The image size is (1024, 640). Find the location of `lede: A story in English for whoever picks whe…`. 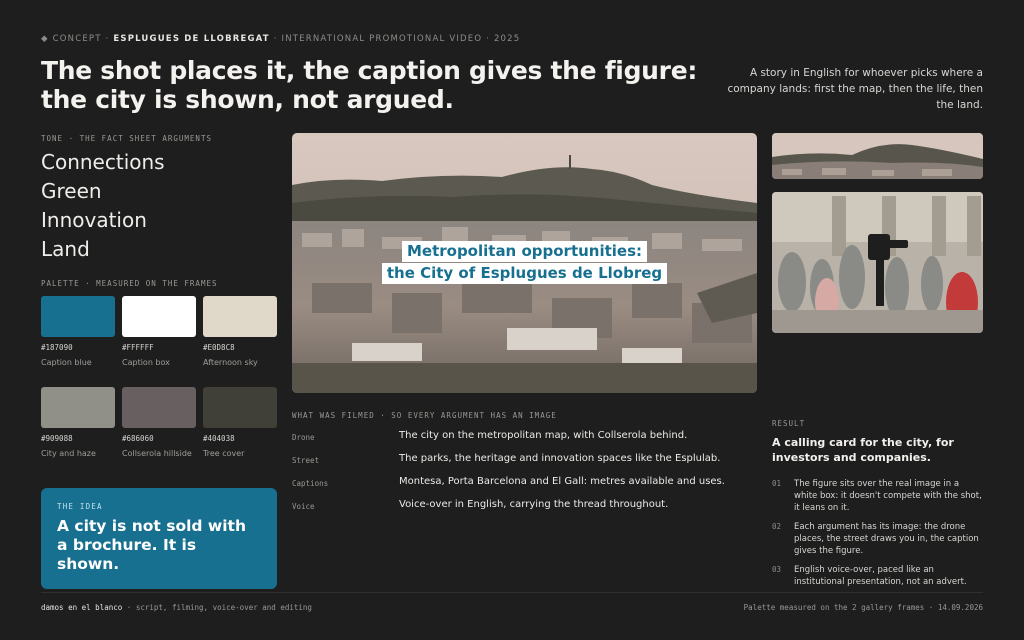

lede: A story in English for whoever picks whe… is located at coordinates (855, 89).